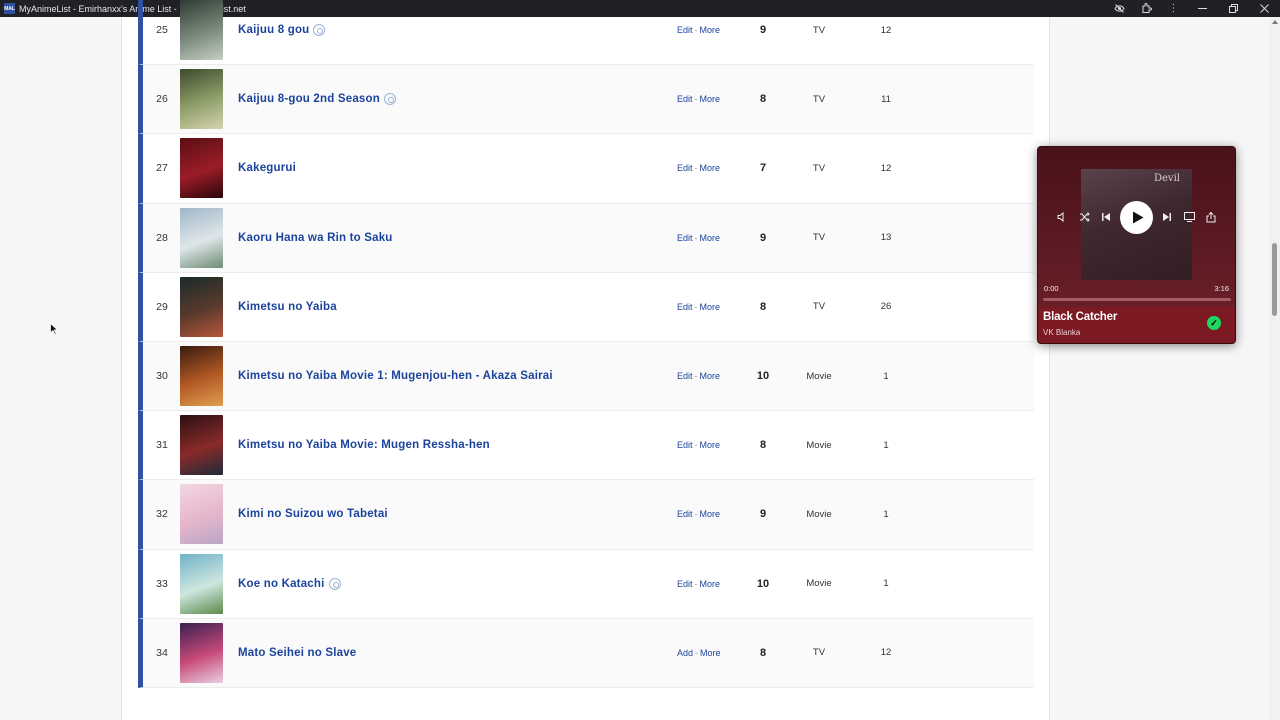 The image size is (1280, 720). I want to click on artist-name: VK Blanka, so click(1061, 332).